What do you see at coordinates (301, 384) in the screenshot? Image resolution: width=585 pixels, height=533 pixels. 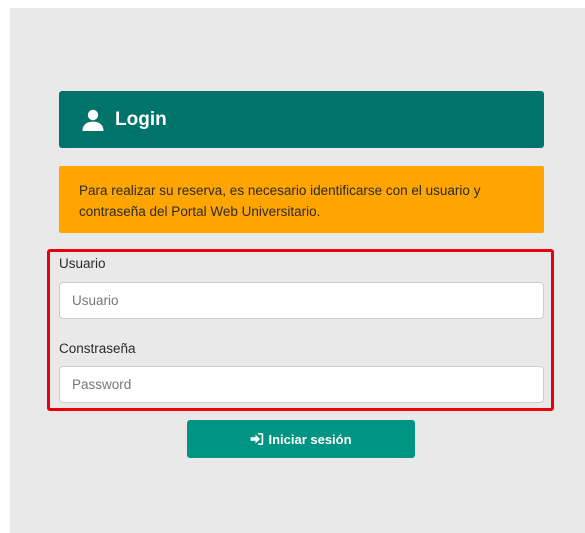 I see `password-input` at bounding box center [301, 384].